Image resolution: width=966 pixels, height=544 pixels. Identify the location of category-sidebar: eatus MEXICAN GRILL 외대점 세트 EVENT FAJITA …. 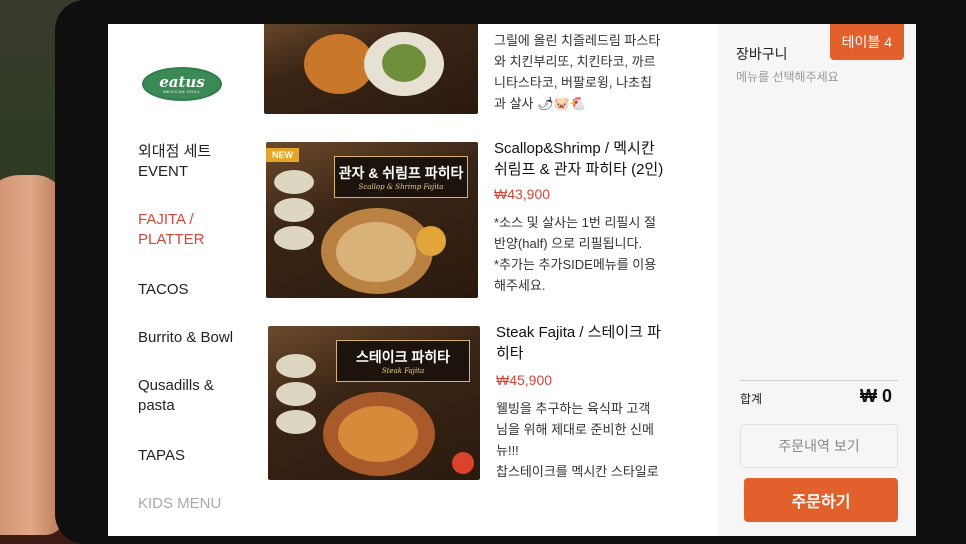
(181, 280).